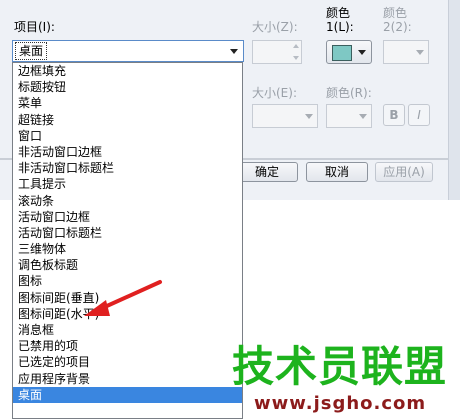  Describe the element at coordinates (123, 298) in the screenshot. I see `annotation-arrow` at that location.